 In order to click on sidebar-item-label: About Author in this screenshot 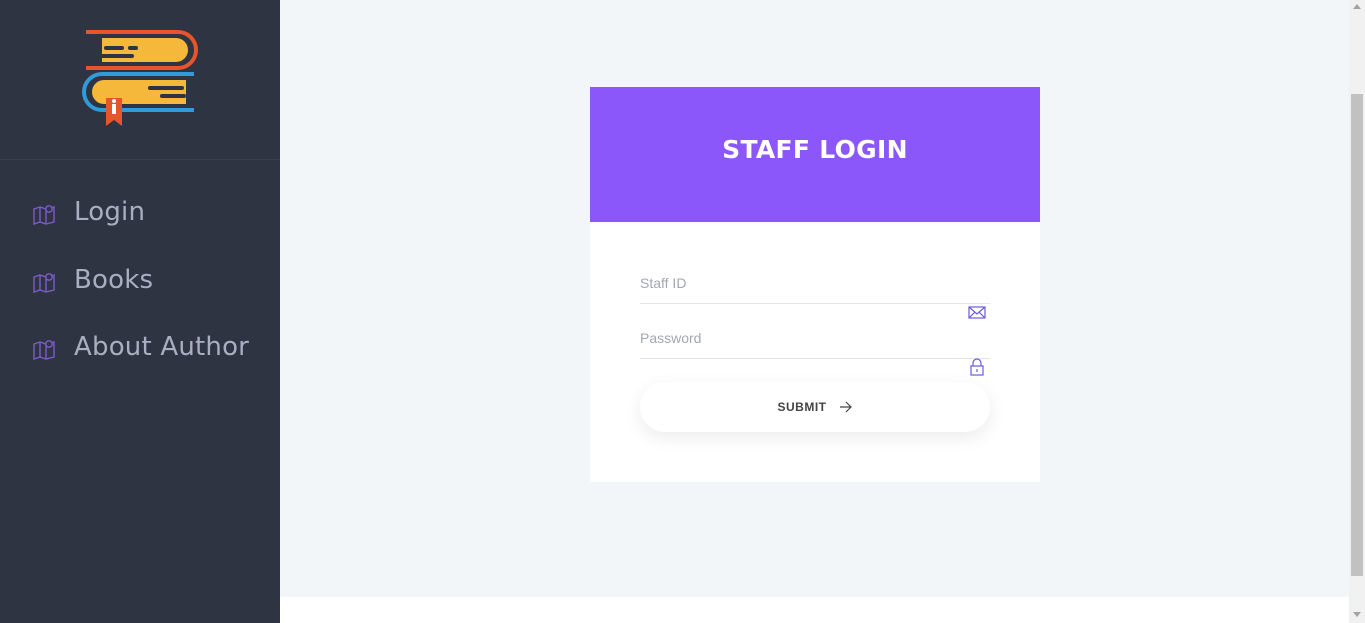, I will do `click(162, 347)`.